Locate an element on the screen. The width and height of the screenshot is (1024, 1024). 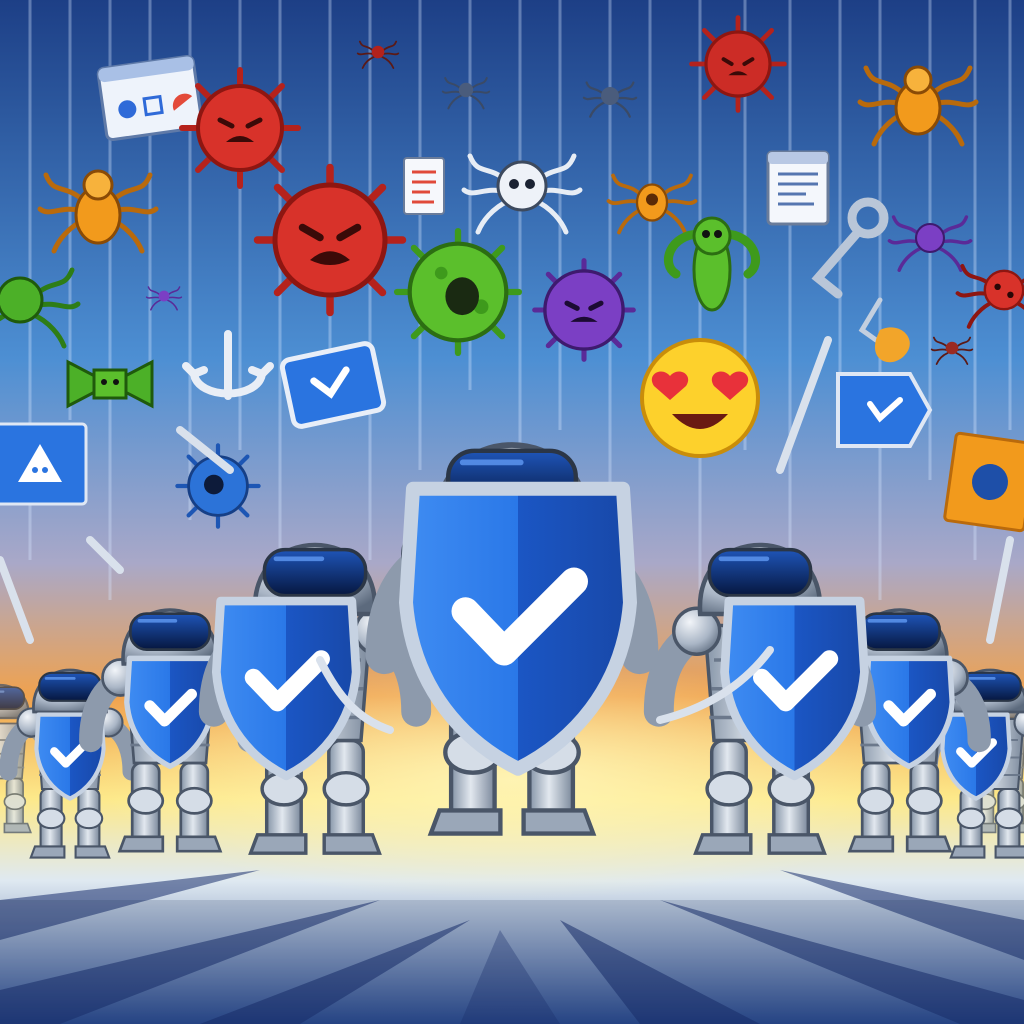
orange-sign-icon is located at coordinates (983, 482).